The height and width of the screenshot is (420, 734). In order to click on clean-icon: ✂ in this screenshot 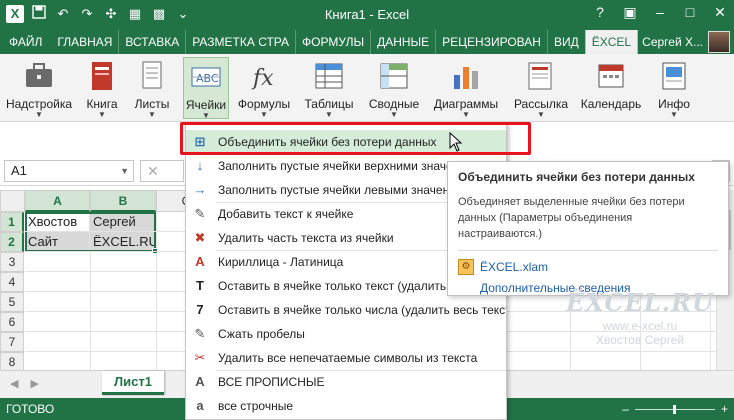, I will do `click(200, 357)`.